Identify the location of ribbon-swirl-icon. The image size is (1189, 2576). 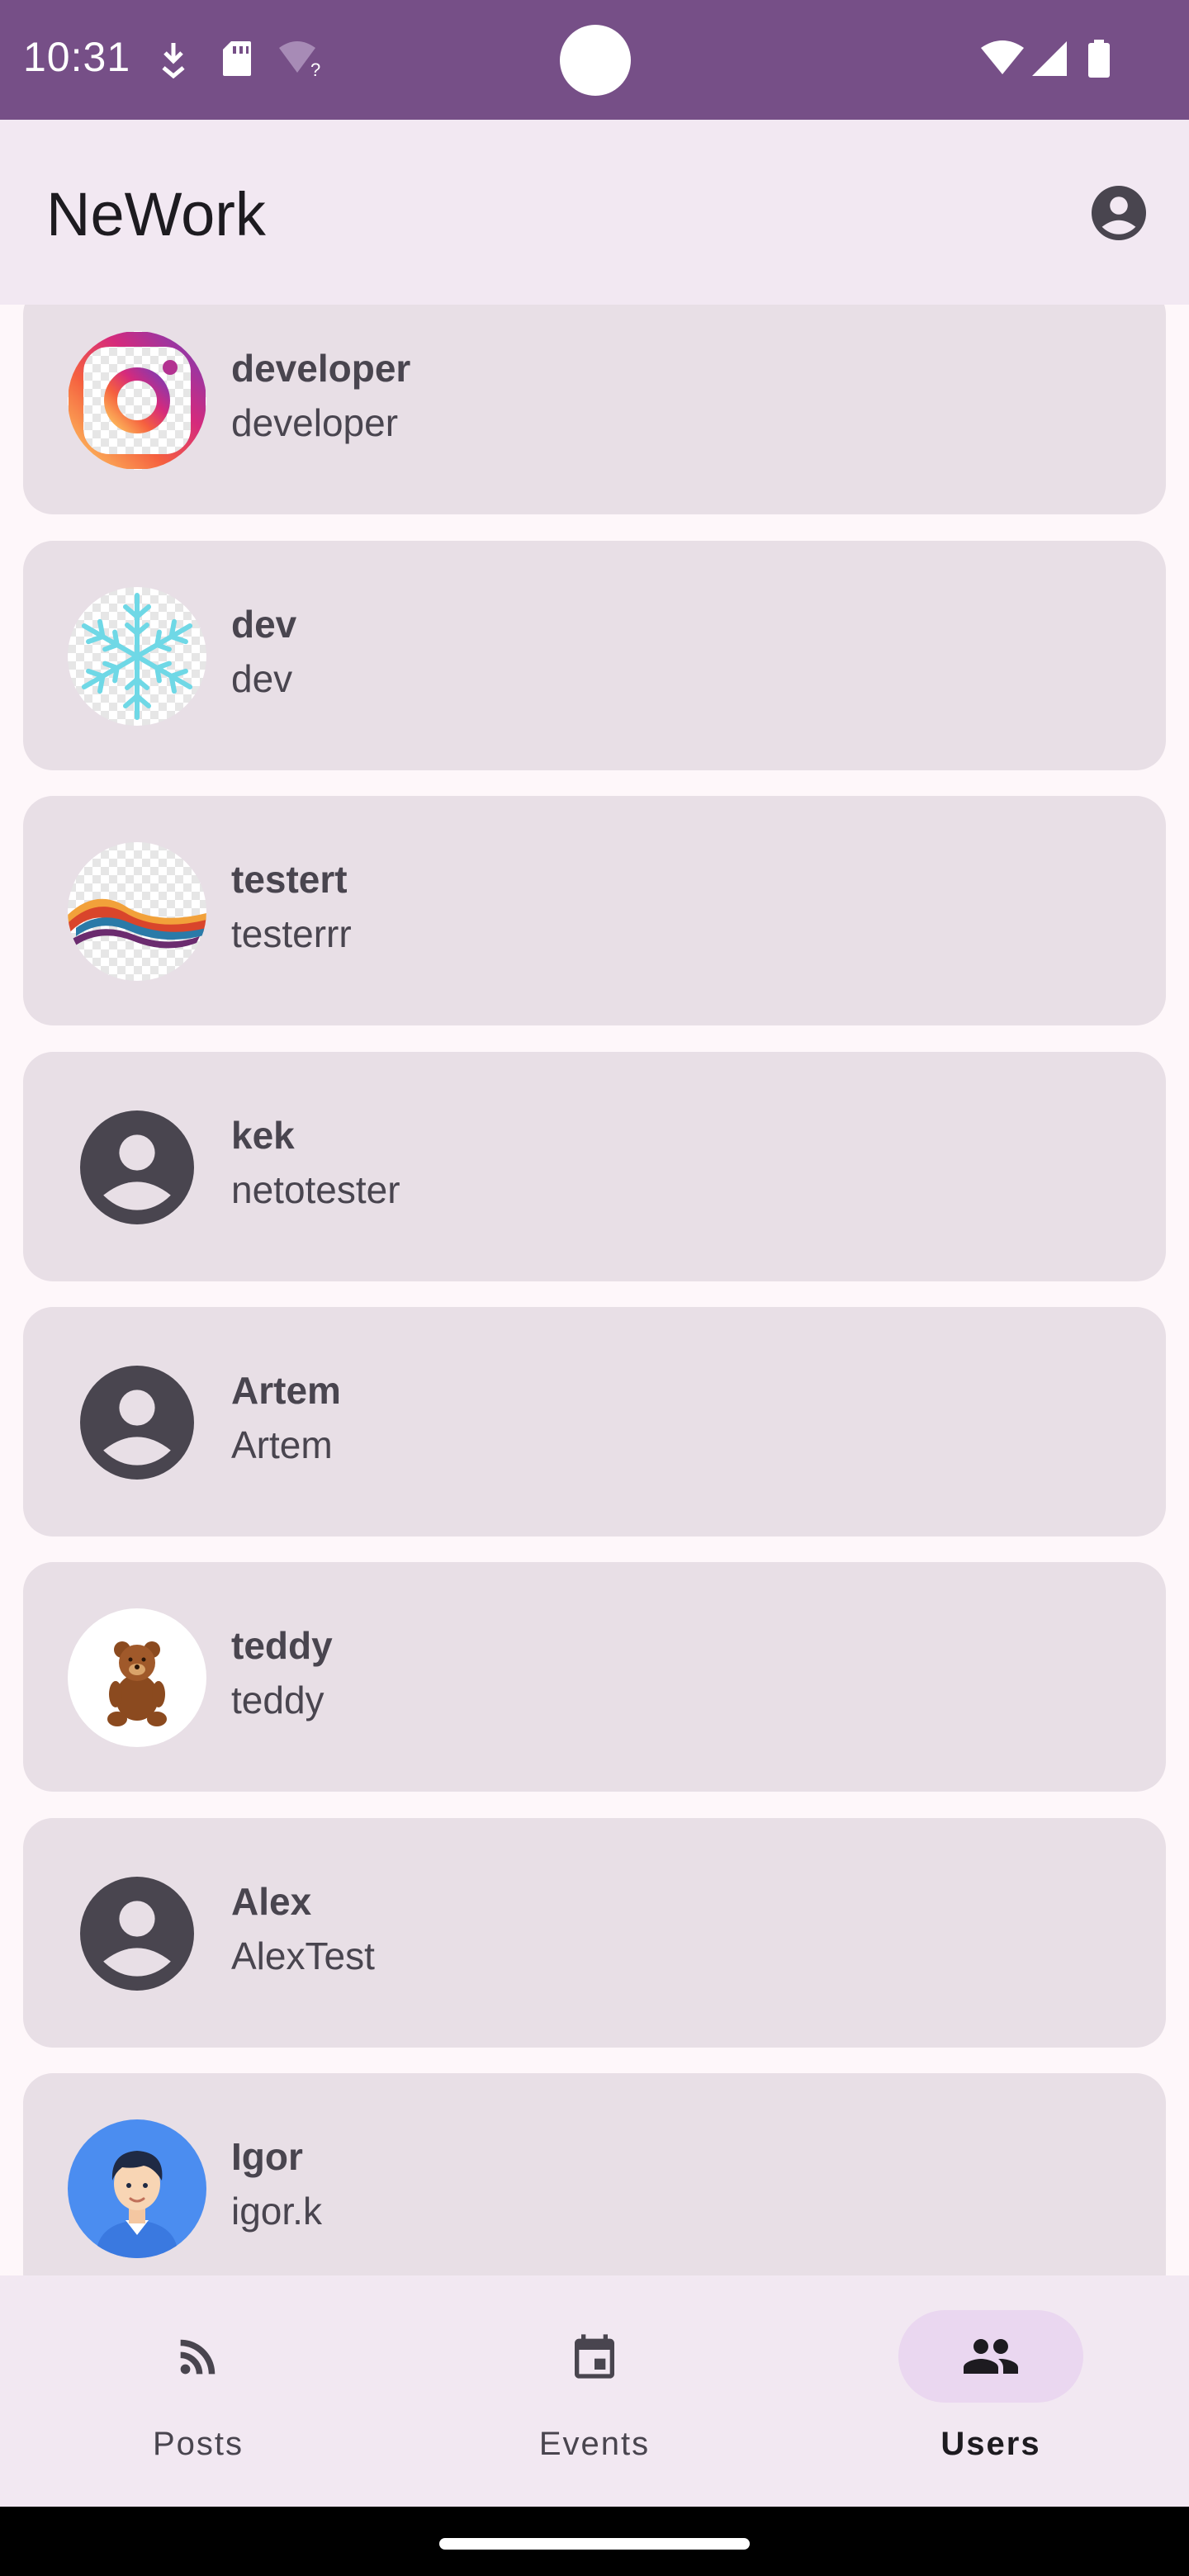
(137, 923).